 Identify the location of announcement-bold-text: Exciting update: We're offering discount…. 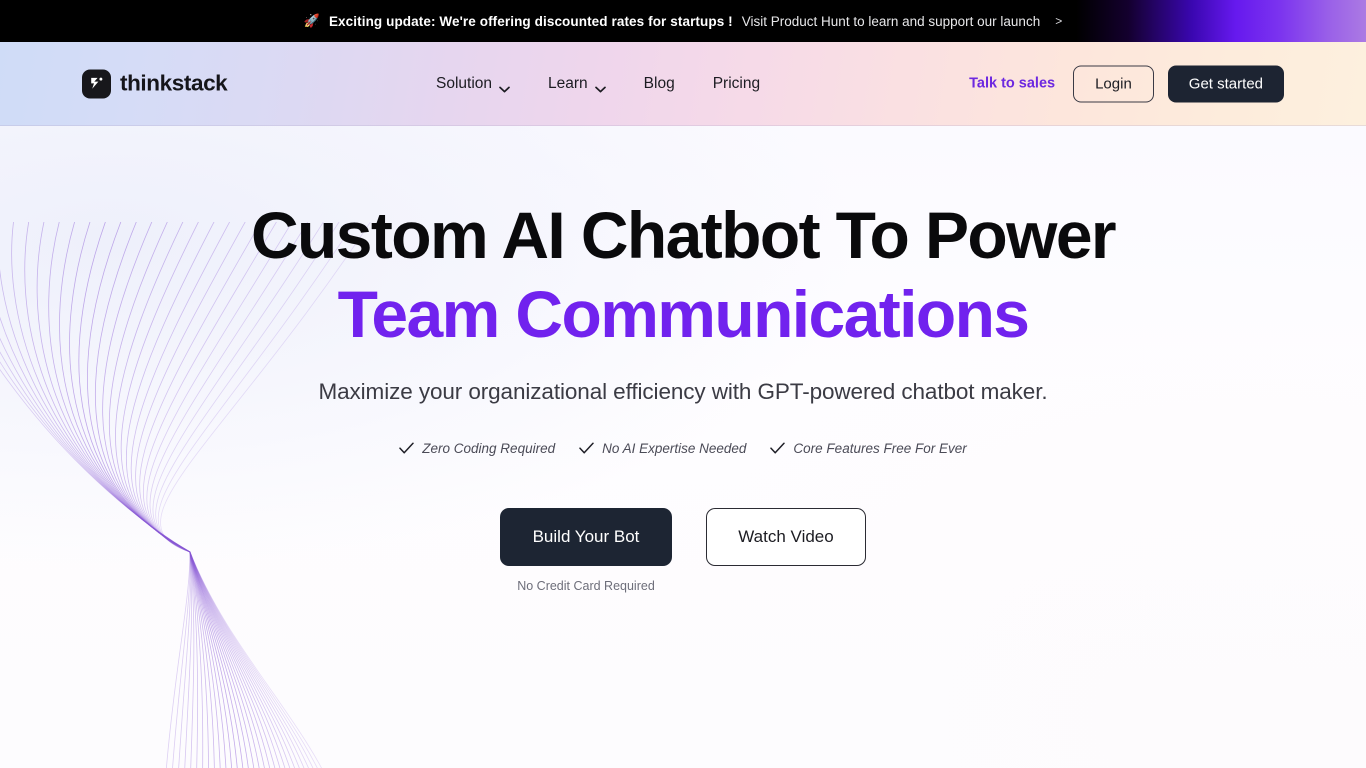
(530, 21).